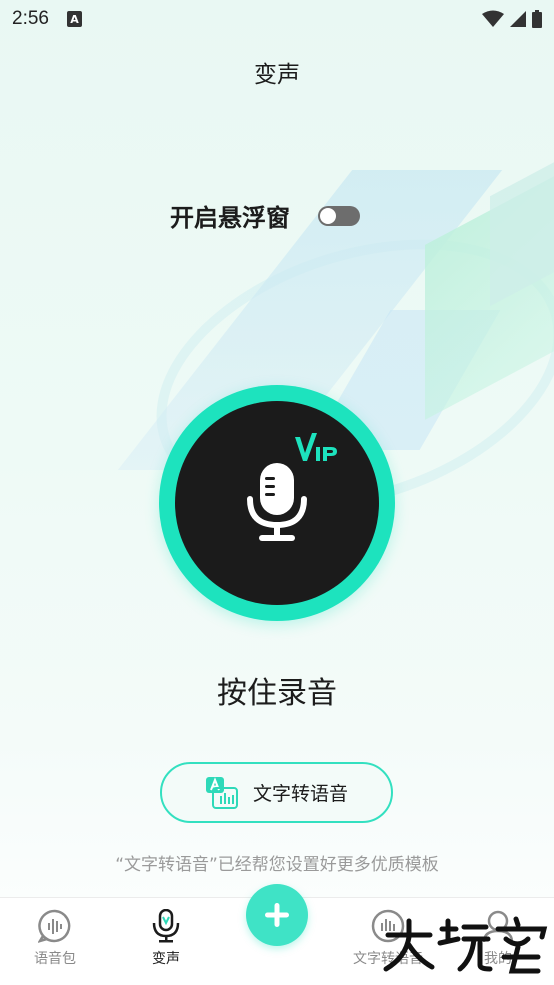 This screenshot has width=554, height=985. I want to click on record-button-inner, so click(277, 503).